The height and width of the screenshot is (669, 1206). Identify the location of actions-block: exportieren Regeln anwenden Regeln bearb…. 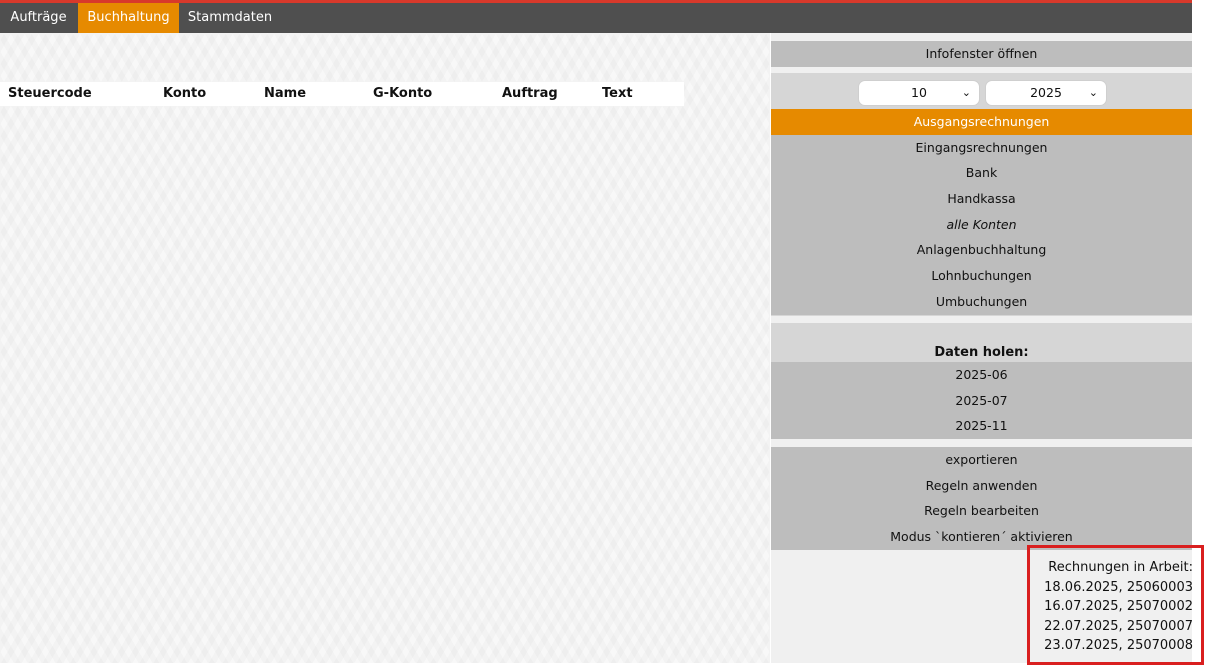
(981, 498).